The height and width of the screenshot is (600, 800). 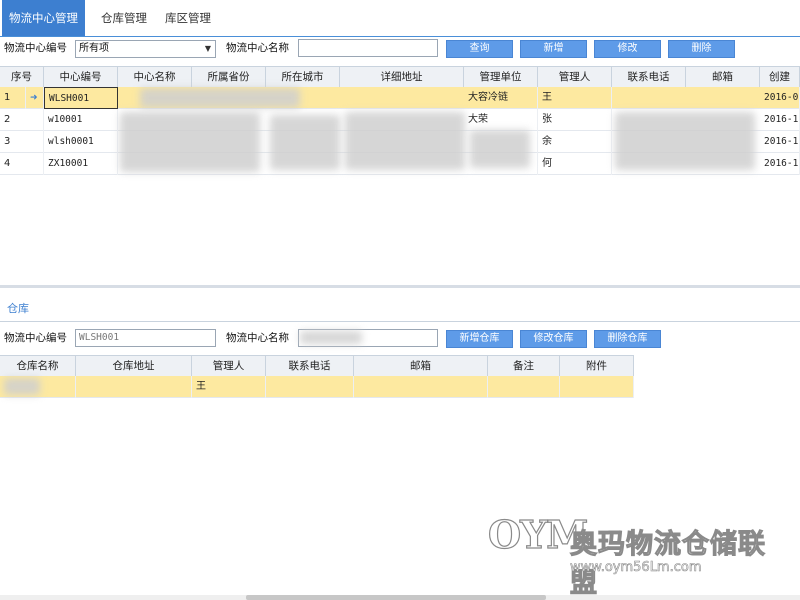 I want to click on row-index: 4, so click(x=22, y=164).